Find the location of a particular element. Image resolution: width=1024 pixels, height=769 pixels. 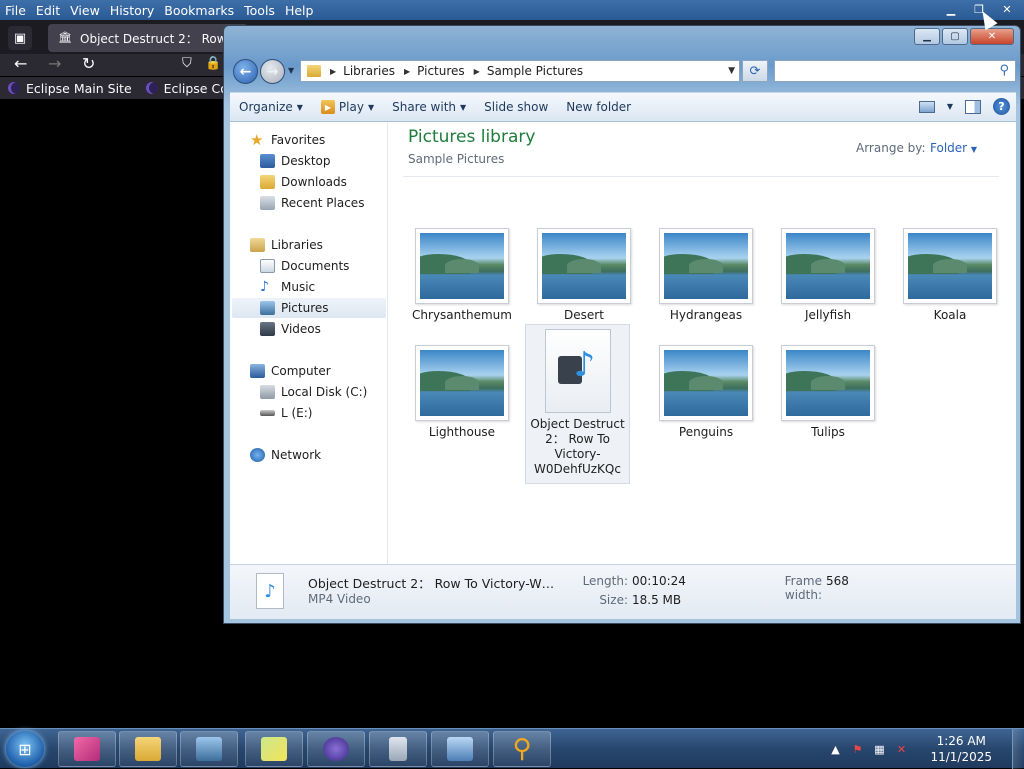

browser-back-icon: ← is located at coordinates (20, 63).